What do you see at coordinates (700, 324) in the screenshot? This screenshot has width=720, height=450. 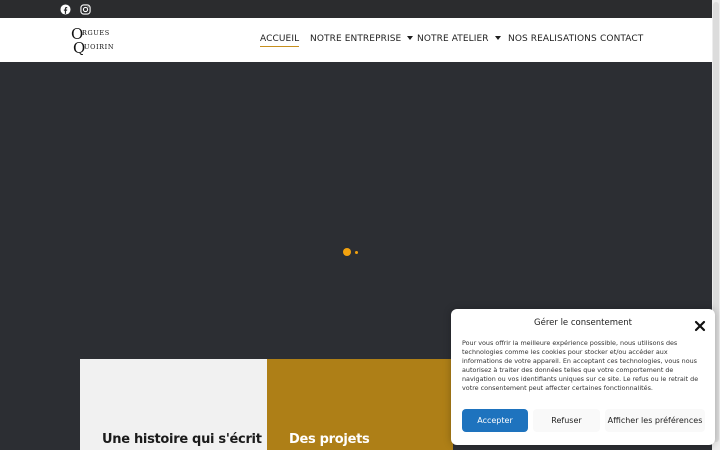 I see `close-icon` at bounding box center [700, 324].